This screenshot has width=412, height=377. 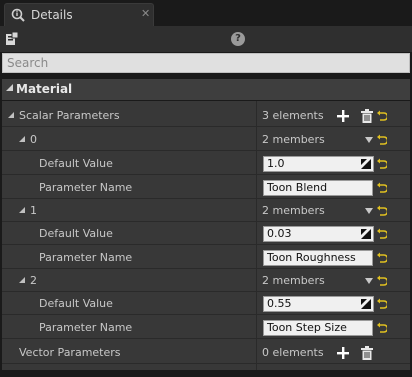 What do you see at coordinates (206, 13) in the screenshot?
I see `tab-bar: Details ✕` at bounding box center [206, 13].